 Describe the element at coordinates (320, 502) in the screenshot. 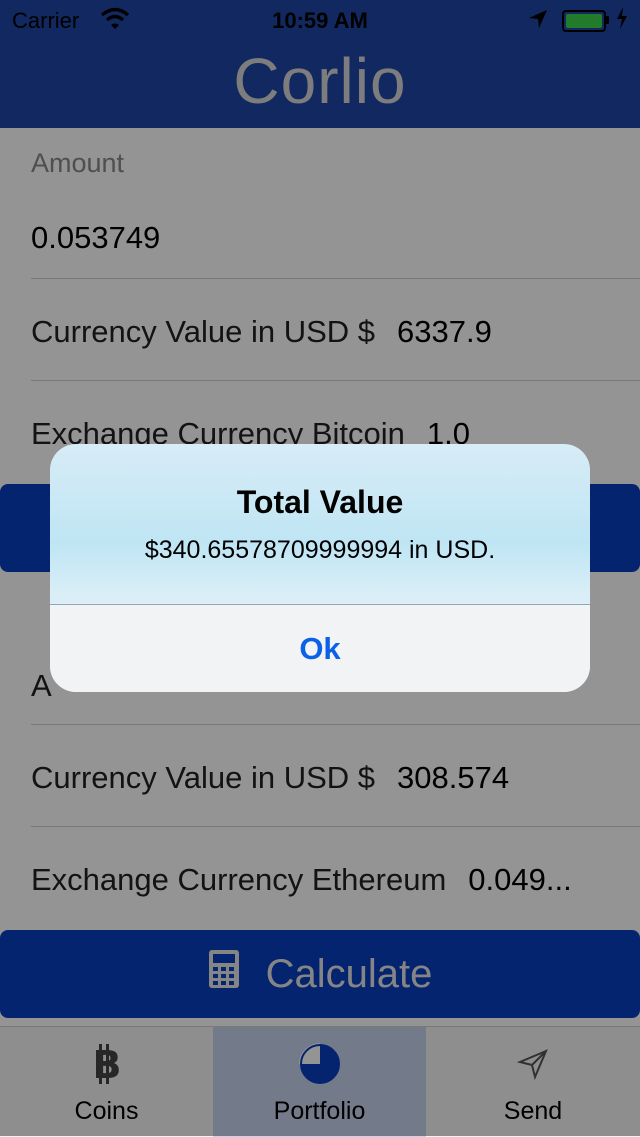

I see `alert-title: Total Value` at that location.